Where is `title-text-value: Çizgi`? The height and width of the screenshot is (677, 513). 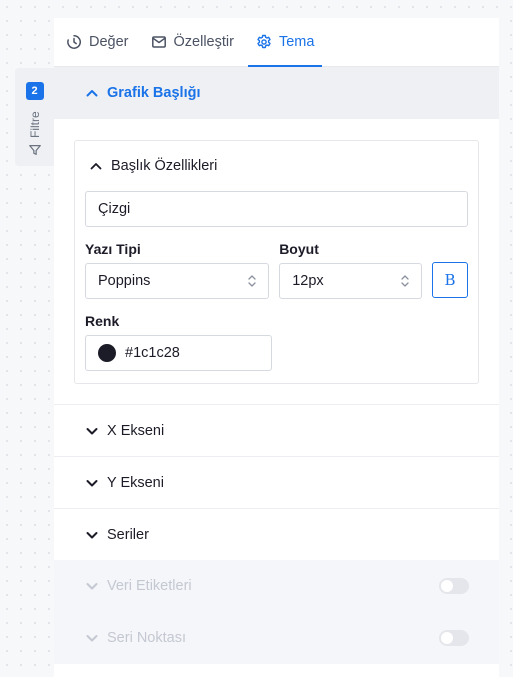
title-text-value: Çizgi is located at coordinates (114, 209).